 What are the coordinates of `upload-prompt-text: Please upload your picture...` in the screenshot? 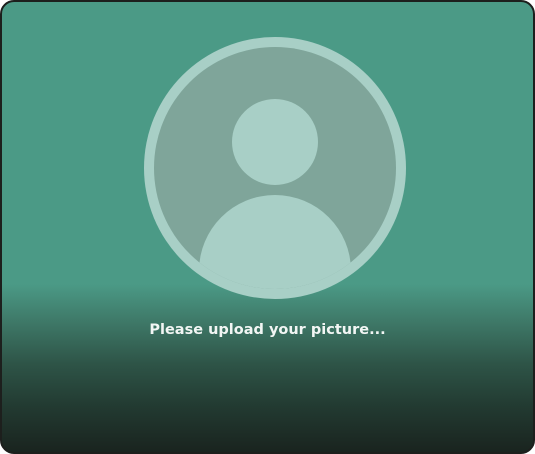 It's located at (267, 330).